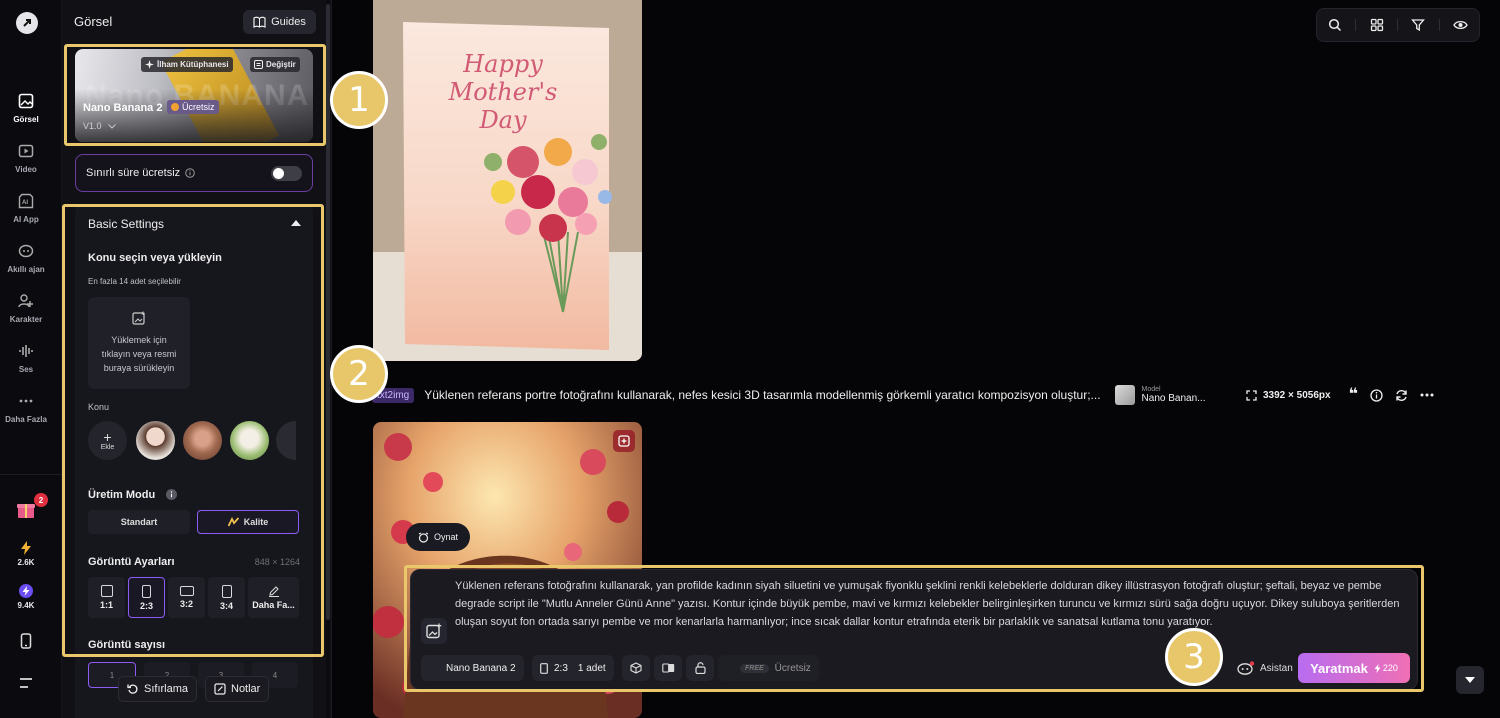 This screenshot has width=1500, height=718. I want to click on mode-label: Standart, so click(139, 522).